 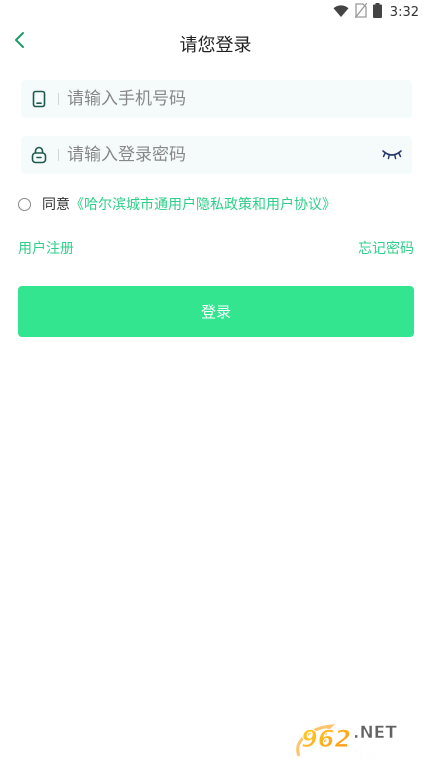 I want to click on site-watermark-logo: 962 .NET 乐游网, so click(x=357, y=738).